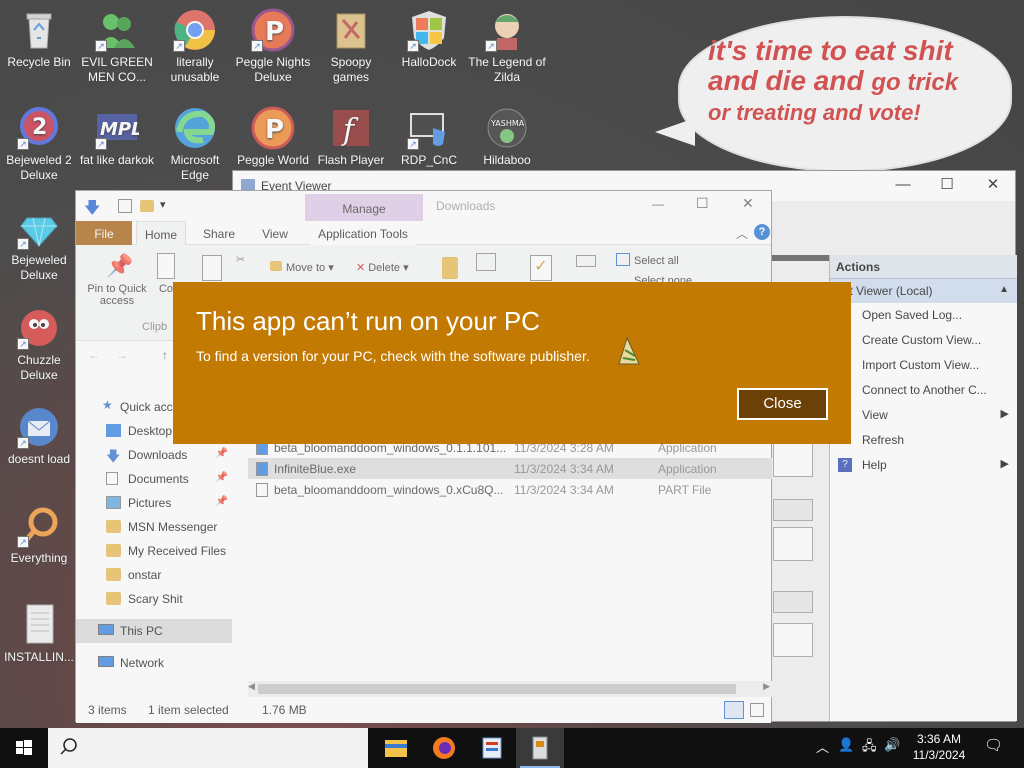  I want to click on file-explorer-icon, so click(396, 748).